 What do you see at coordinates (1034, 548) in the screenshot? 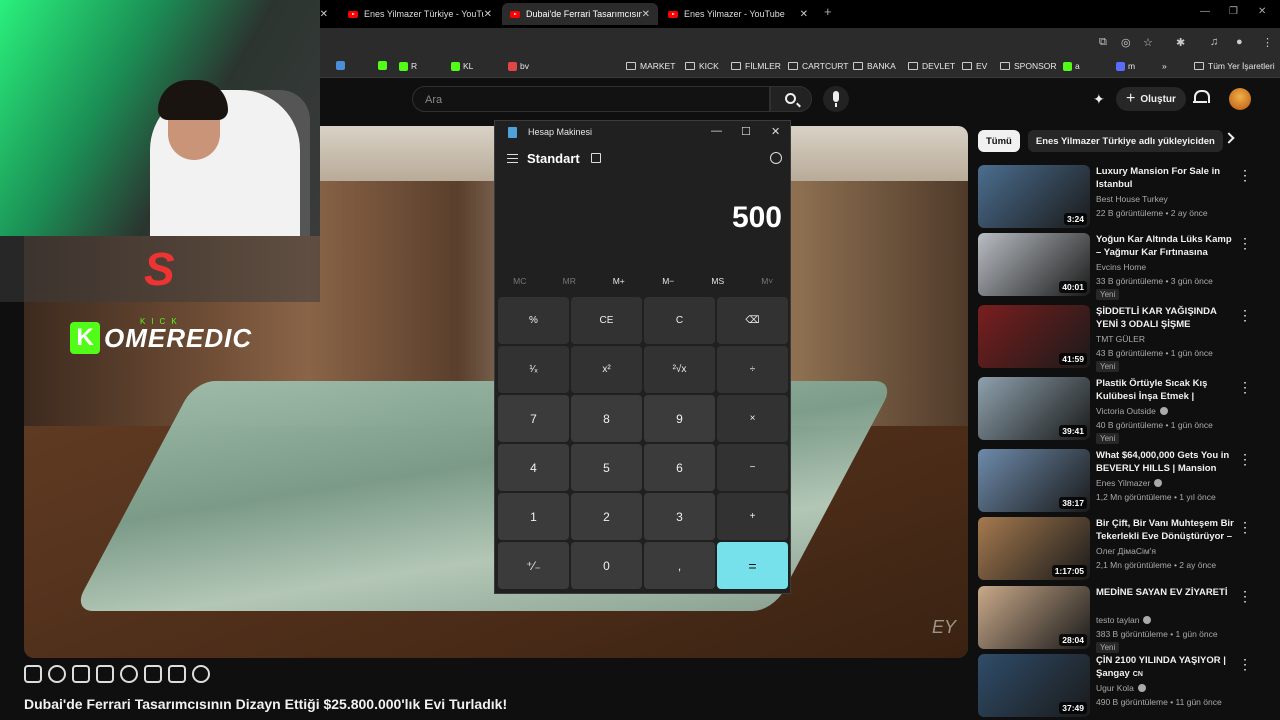
I see `video-thumbnail: 1:17:05` at bounding box center [1034, 548].